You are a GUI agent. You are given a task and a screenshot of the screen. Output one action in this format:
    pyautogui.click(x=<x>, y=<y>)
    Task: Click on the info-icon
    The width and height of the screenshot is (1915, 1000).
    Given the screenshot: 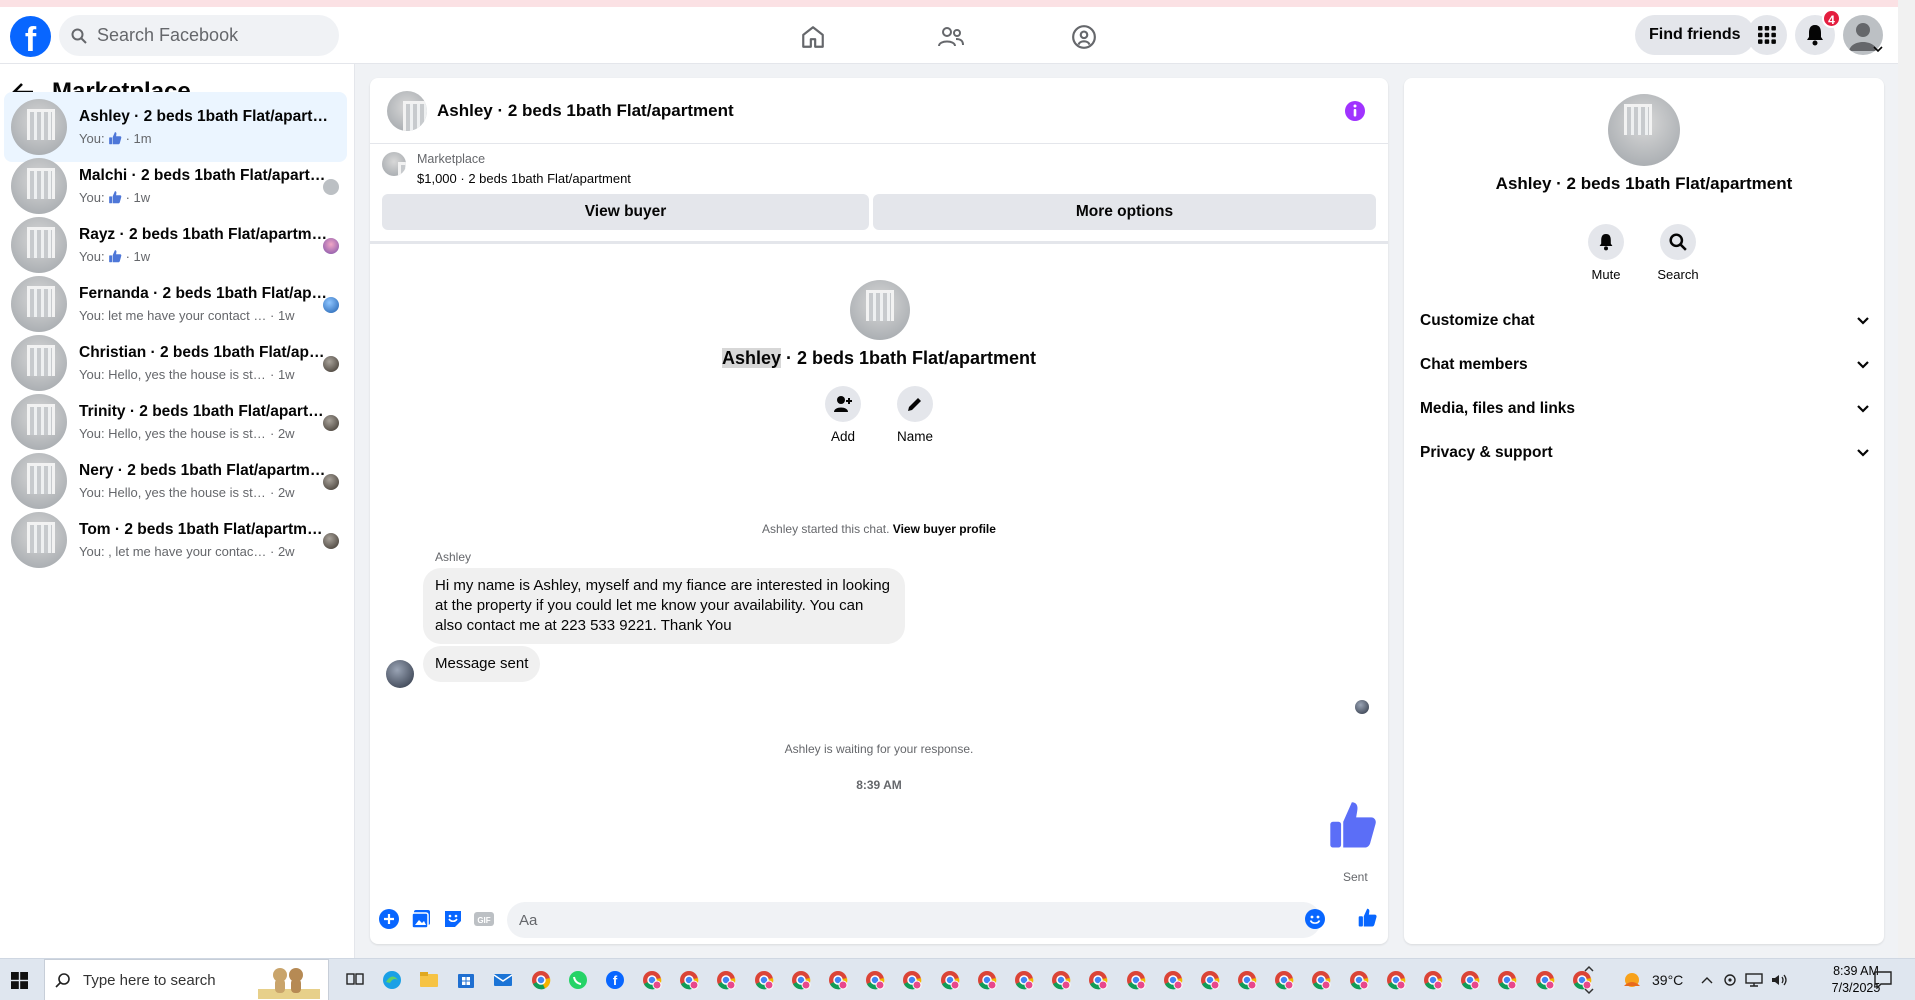 What is the action you would take?
    pyautogui.click(x=1355, y=111)
    